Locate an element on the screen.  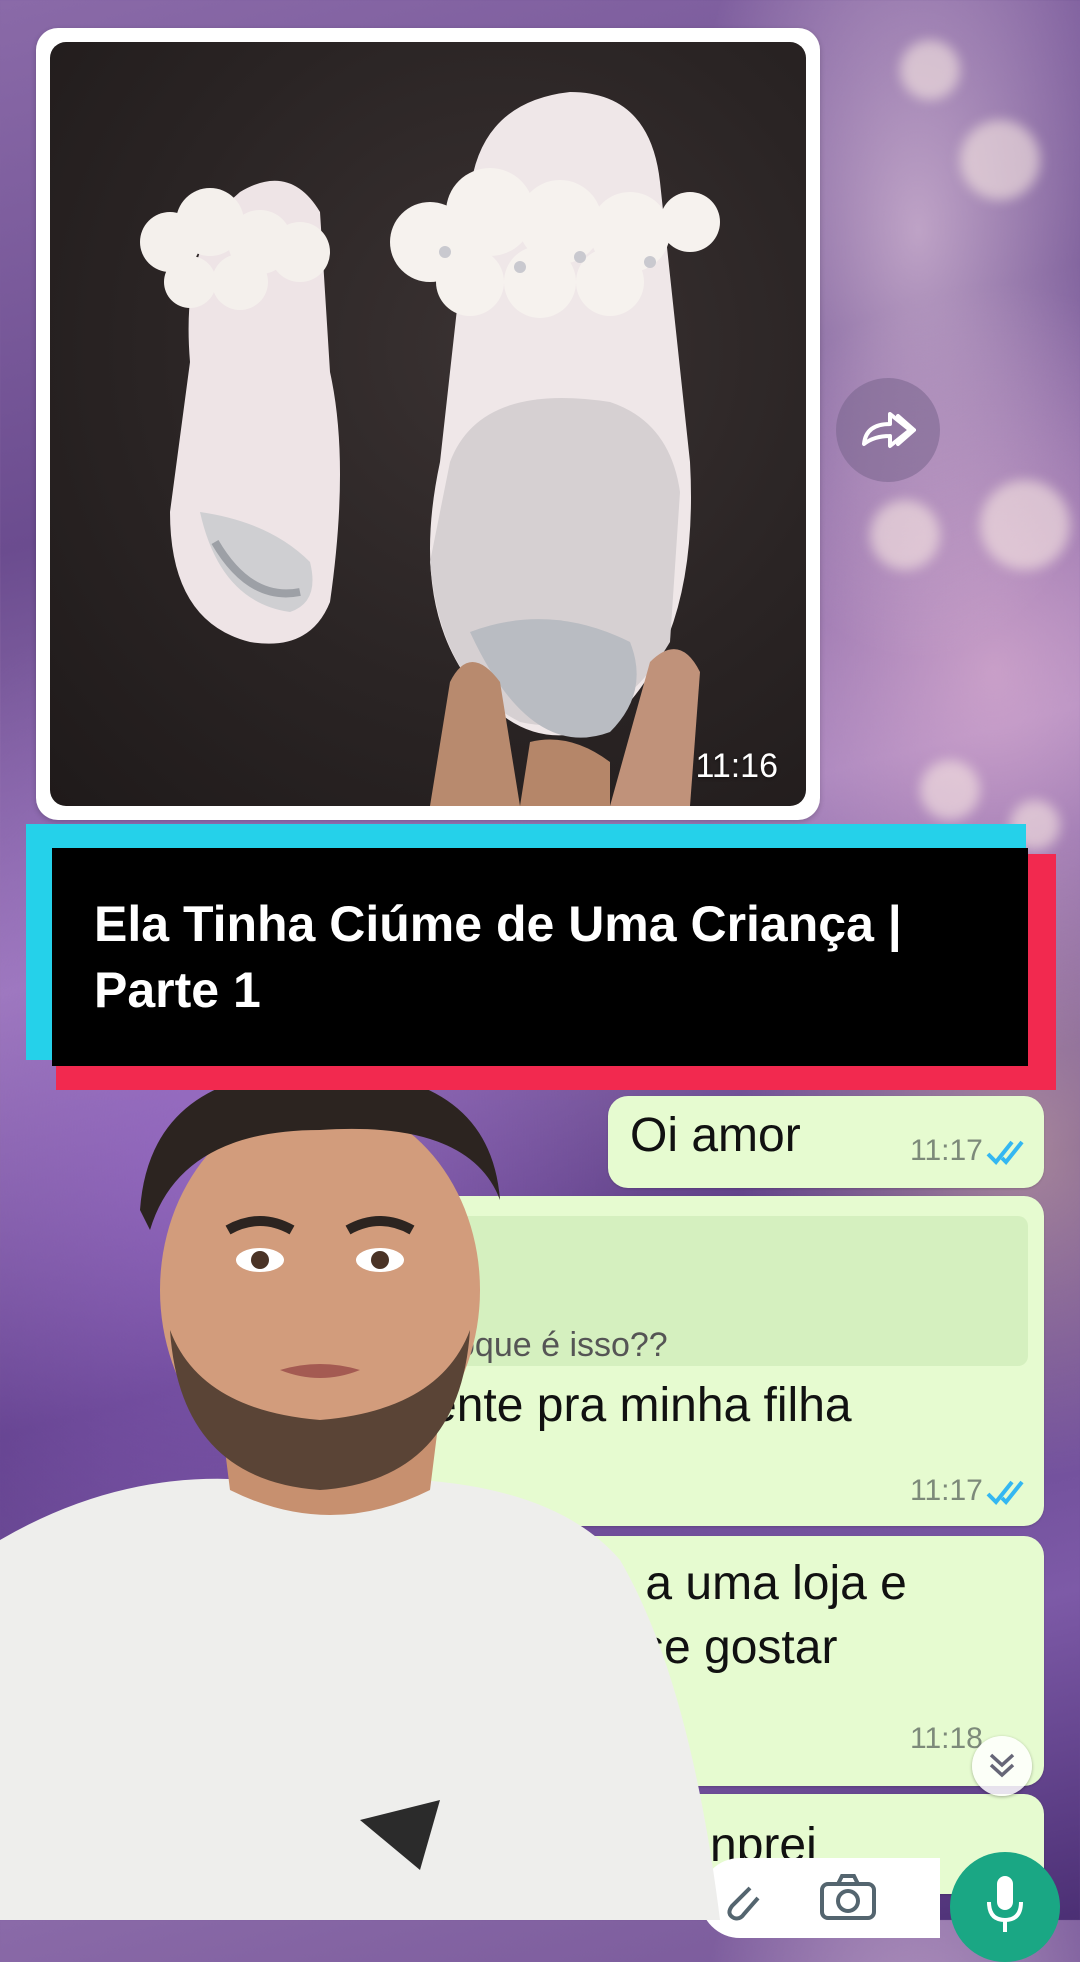
mic-button is located at coordinates (1005, 1907).